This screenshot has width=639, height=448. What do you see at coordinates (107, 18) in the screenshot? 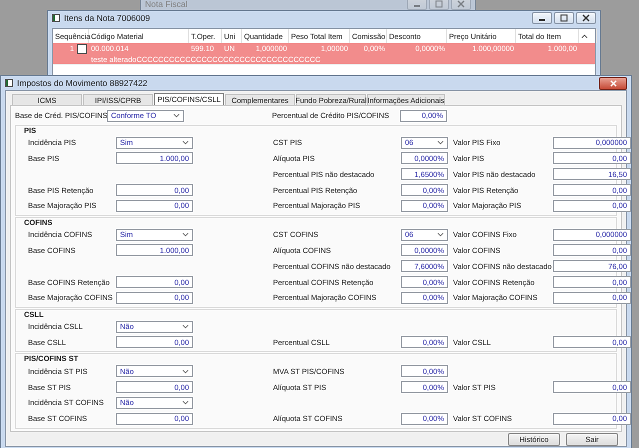
I see `window-title: Itens da Nota 7006009` at bounding box center [107, 18].